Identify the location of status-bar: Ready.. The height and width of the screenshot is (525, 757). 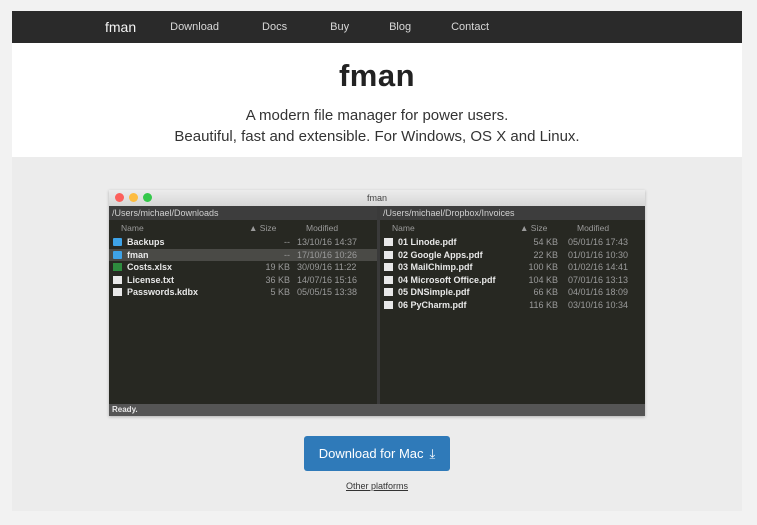
(377, 410).